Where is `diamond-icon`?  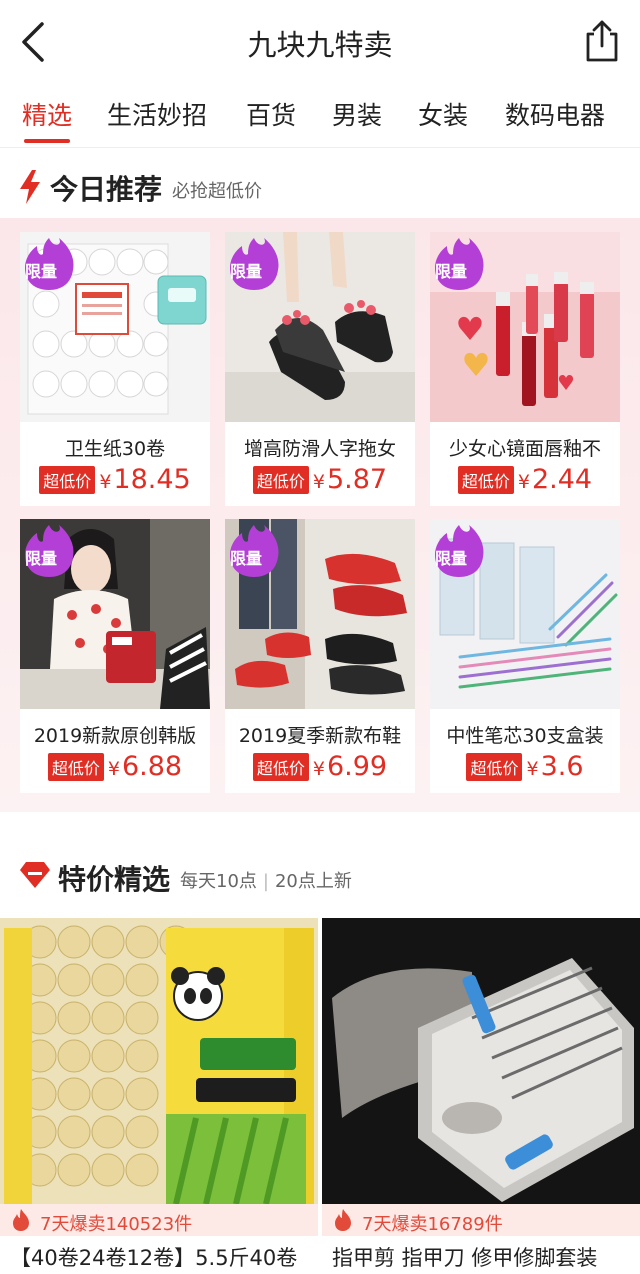
diamond-icon is located at coordinates (35, 875).